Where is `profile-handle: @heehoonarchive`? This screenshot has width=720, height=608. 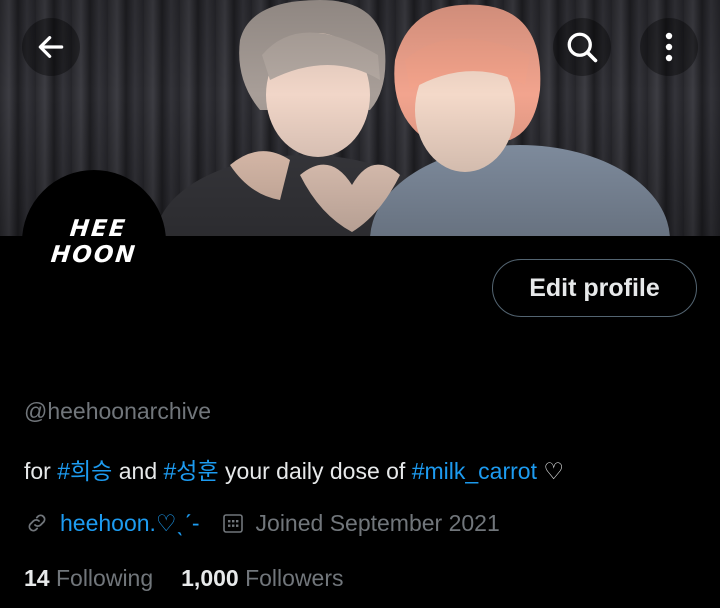 profile-handle: @heehoonarchive is located at coordinates (118, 411).